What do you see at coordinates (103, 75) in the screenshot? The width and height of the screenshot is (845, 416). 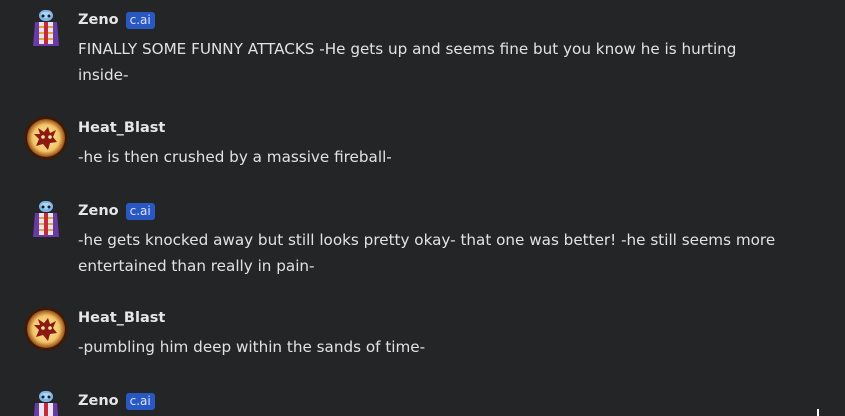 I see `message-line: inside-` at bounding box center [103, 75].